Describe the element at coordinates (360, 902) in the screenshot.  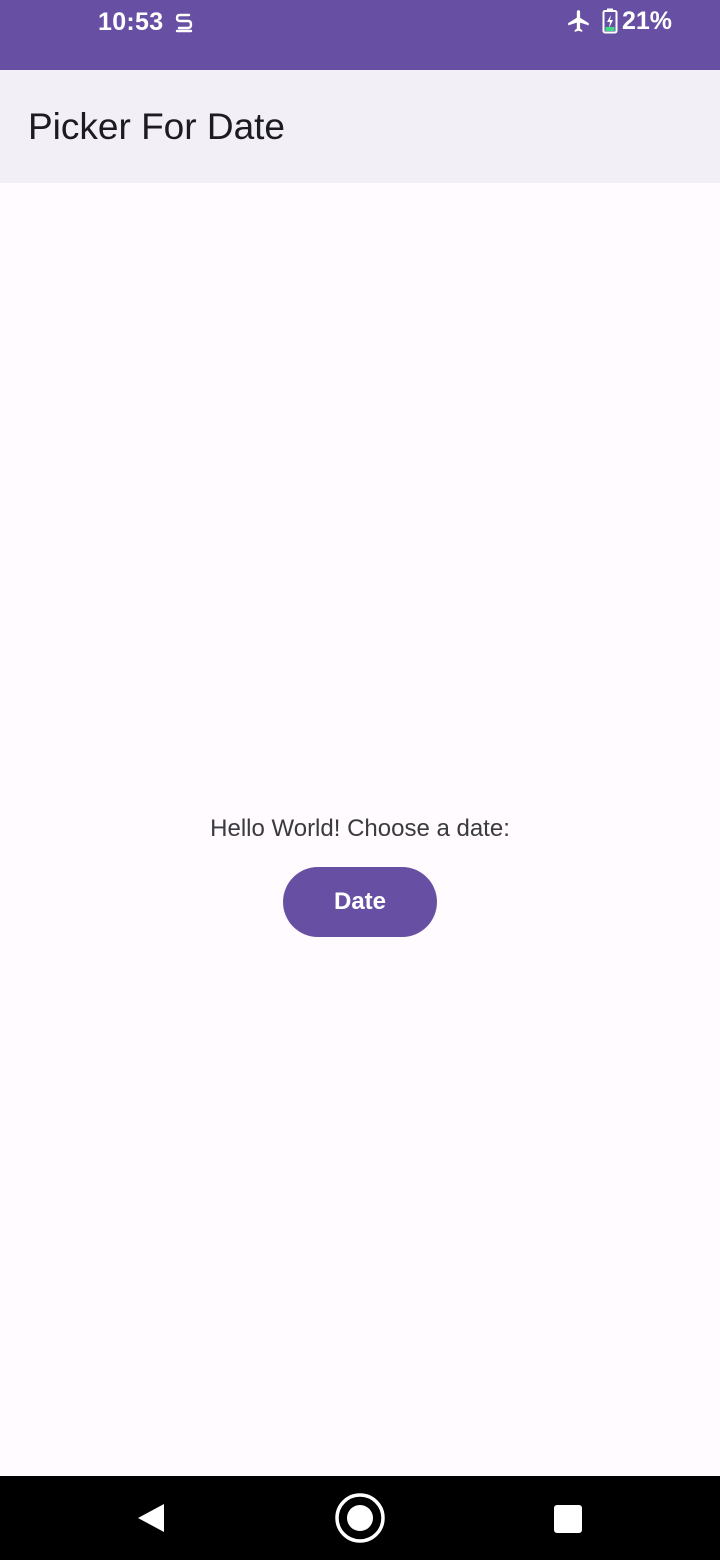
I see `date-button: Date` at that location.